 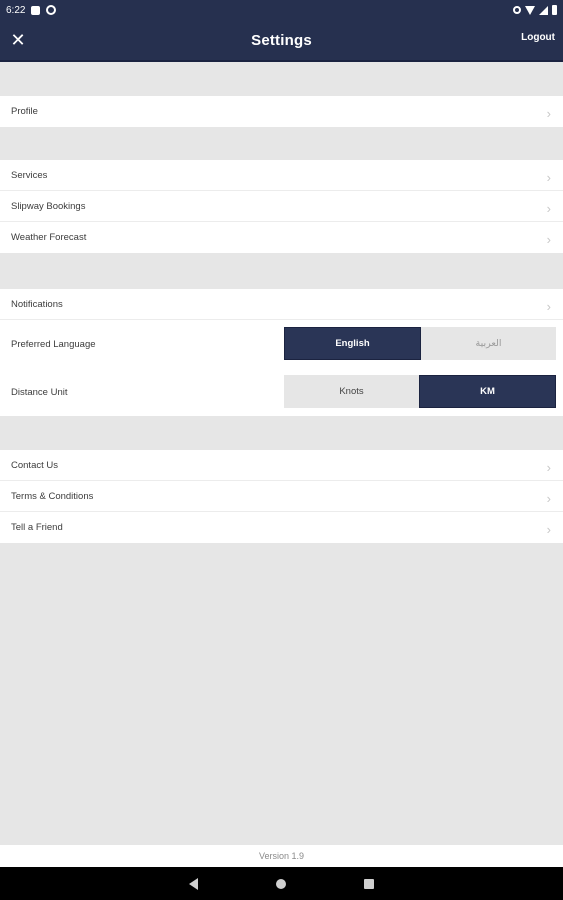 I want to click on status-left: 6:22, so click(x=31, y=10).